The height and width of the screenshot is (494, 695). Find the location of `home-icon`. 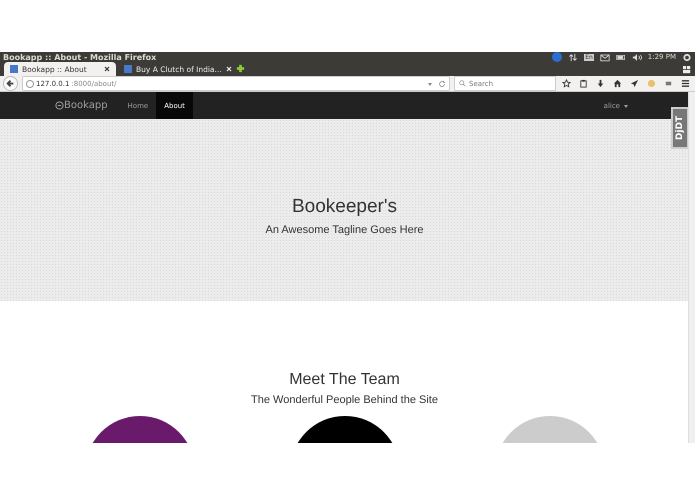

home-icon is located at coordinates (617, 83).